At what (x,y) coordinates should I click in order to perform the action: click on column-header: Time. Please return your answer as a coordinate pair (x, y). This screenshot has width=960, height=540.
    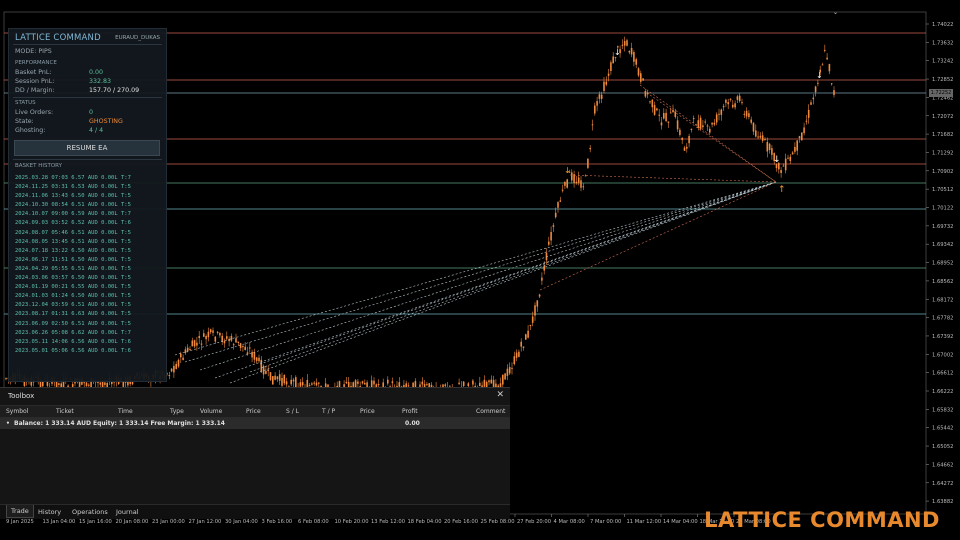
    Looking at the image, I should click on (125, 411).